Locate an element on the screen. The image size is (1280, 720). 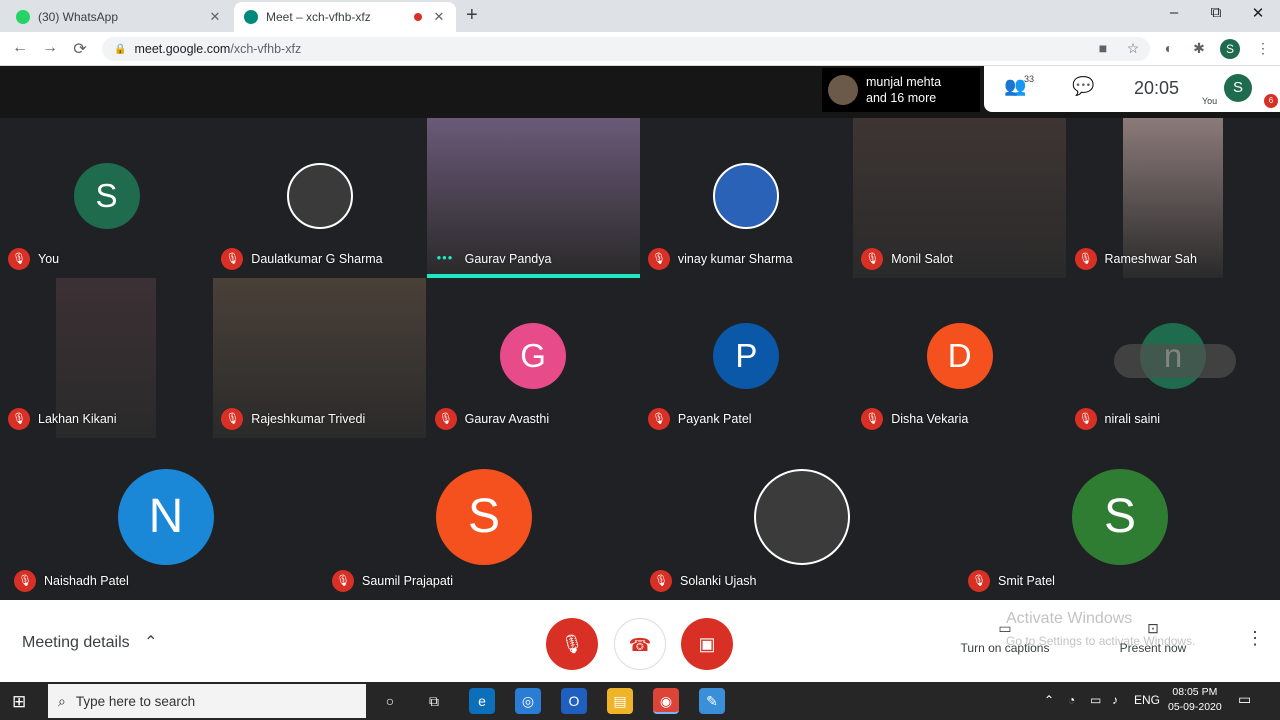
meeting-details-button: Meeting details ⌃ is located at coordinates (89, 642).